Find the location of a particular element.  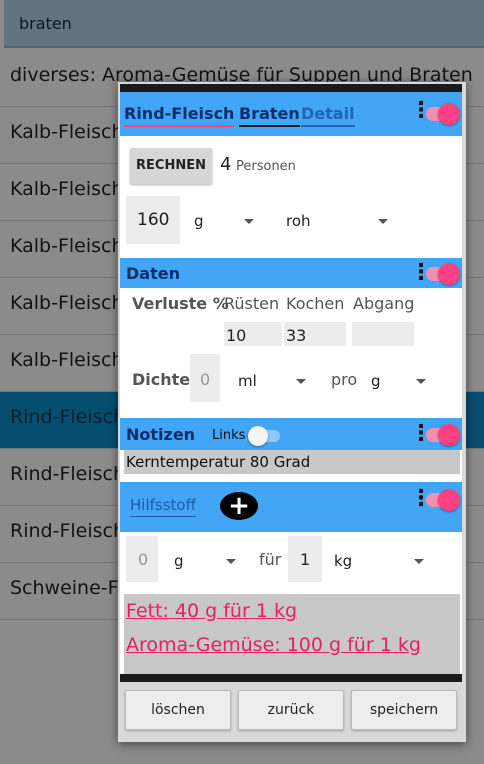

amount-value: 160 is located at coordinates (153, 220).